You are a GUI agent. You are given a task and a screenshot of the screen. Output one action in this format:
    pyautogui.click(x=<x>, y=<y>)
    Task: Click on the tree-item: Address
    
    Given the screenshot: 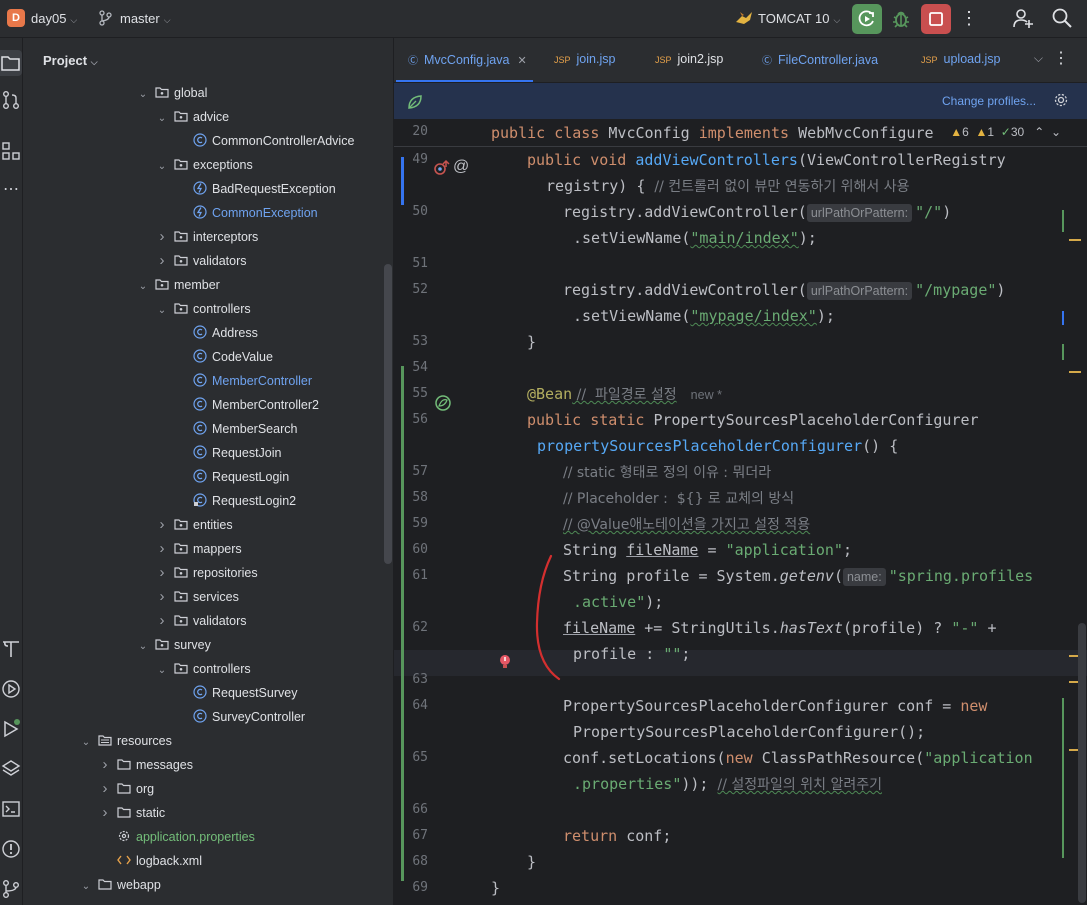 What is the action you would take?
    pyautogui.click(x=216, y=333)
    